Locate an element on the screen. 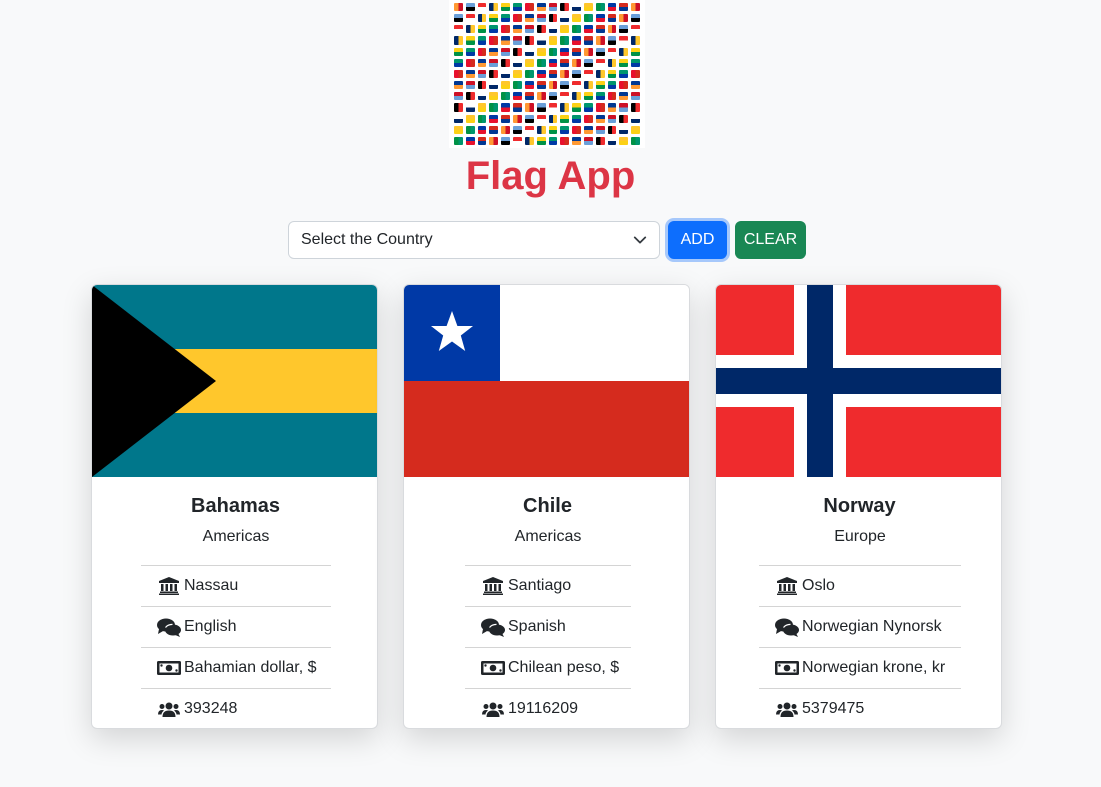 The image size is (1101, 787). language-item: Spanish is located at coordinates (548, 626).